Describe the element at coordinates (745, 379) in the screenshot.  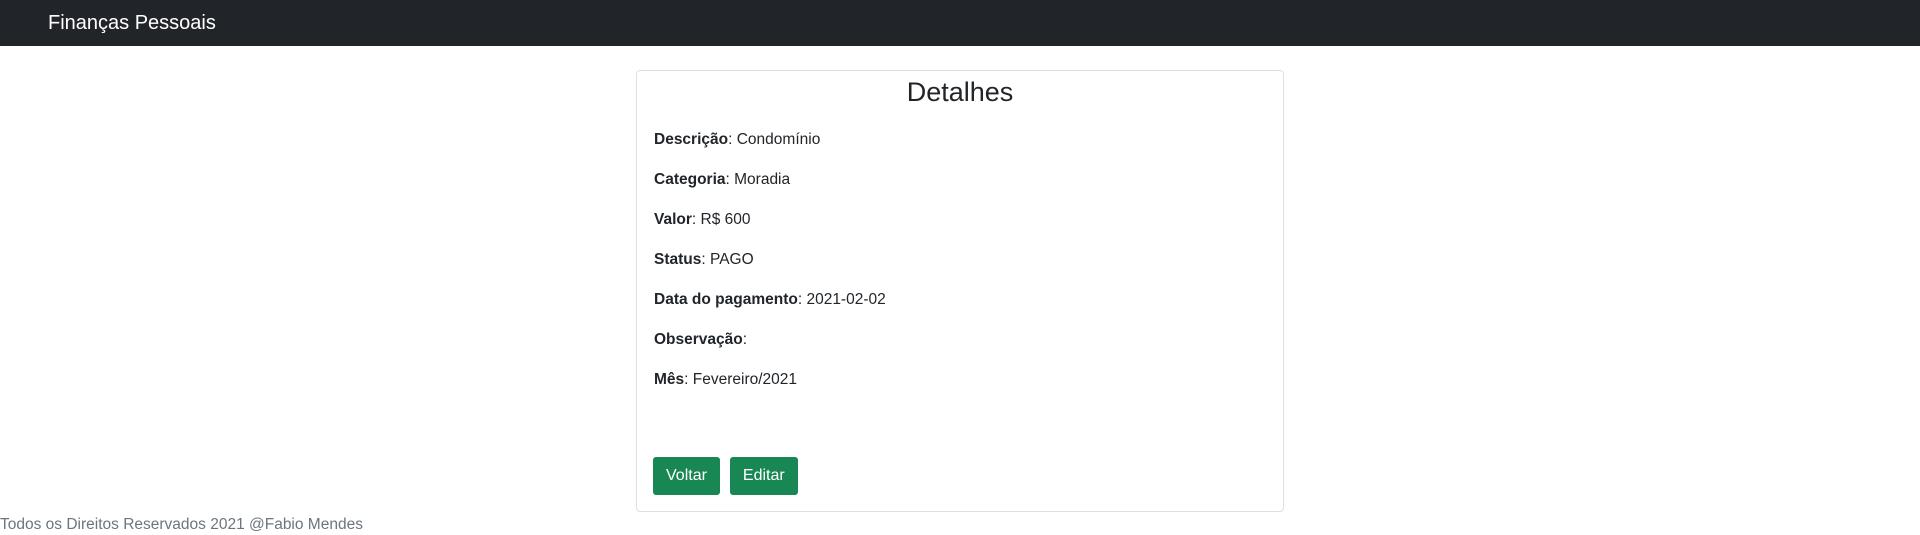
I see `detail-value: Fevereiro/2021` at that location.